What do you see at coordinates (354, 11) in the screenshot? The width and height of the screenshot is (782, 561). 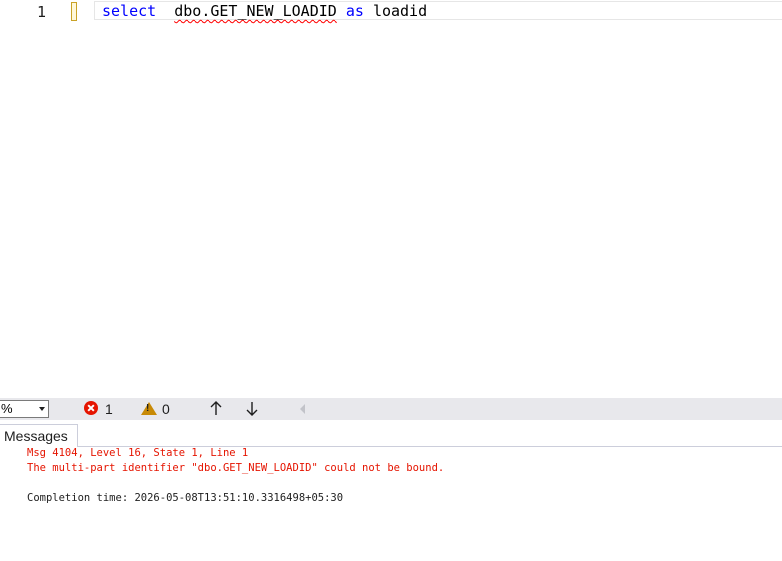 I see `keyword-as: as` at bounding box center [354, 11].